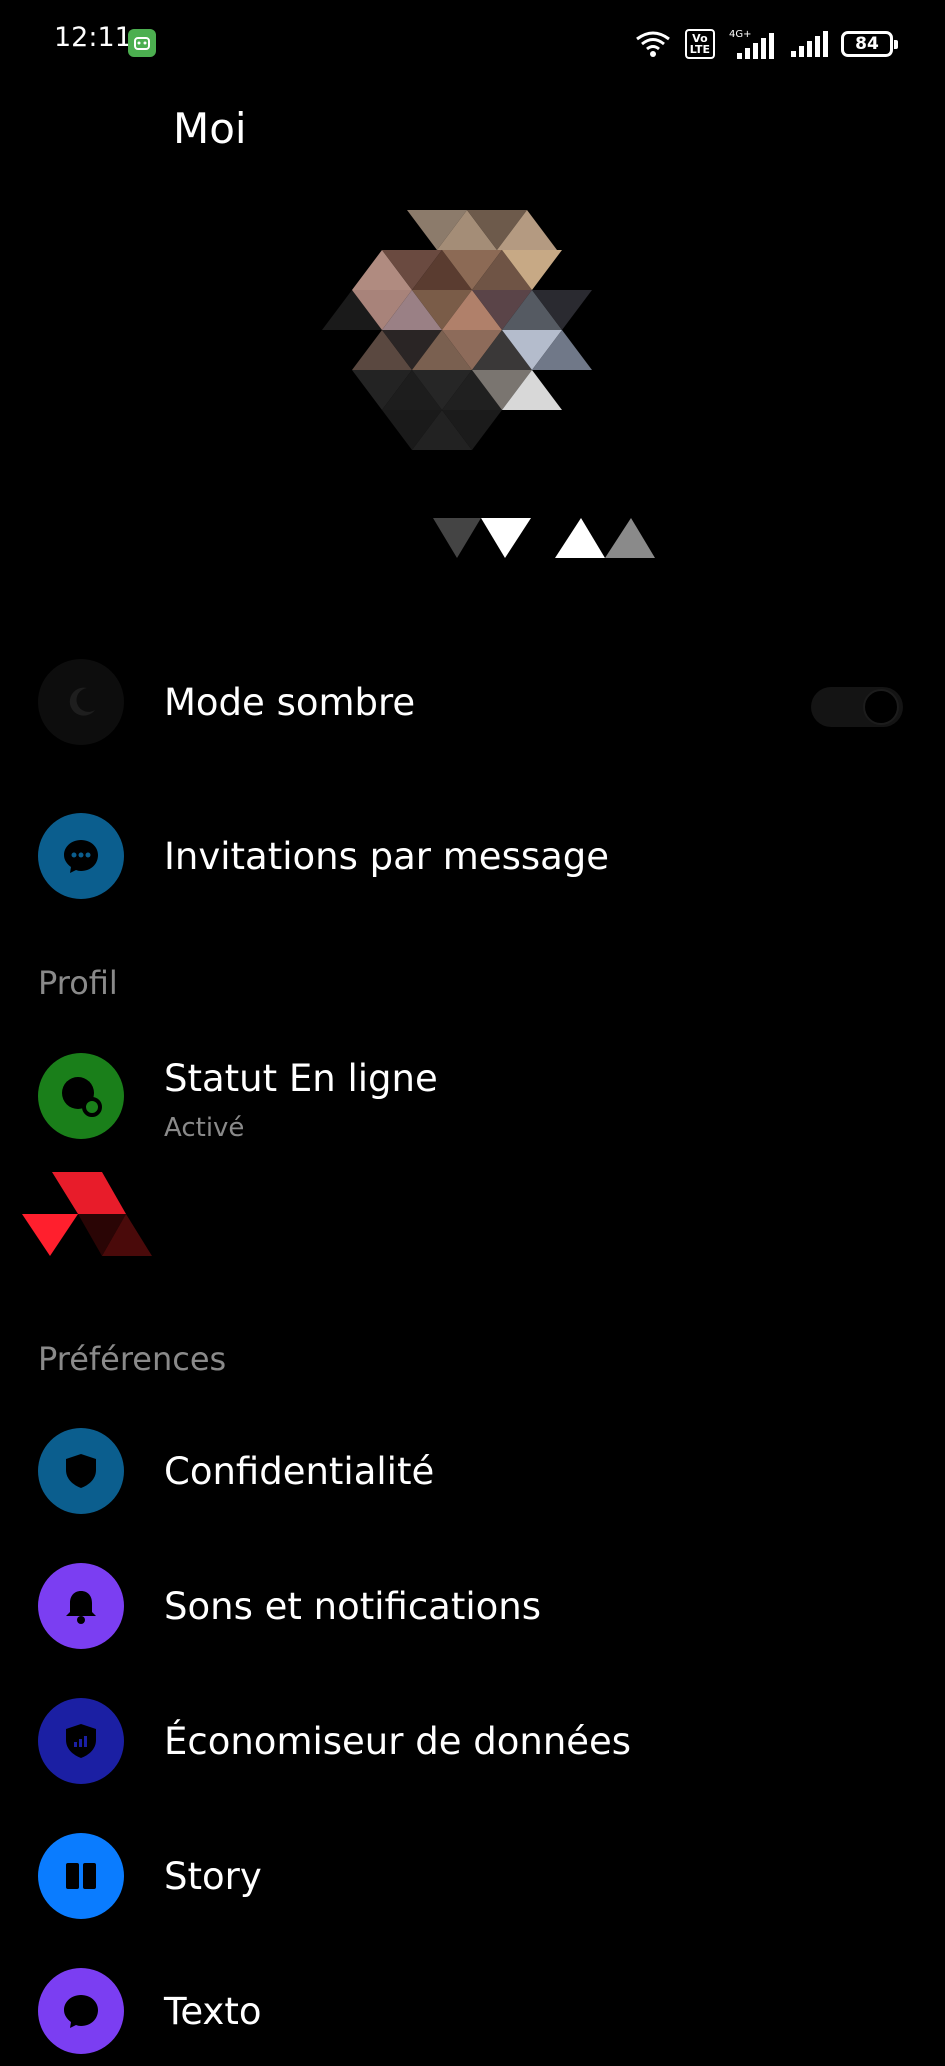 This screenshot has width=945, height=2066. I want to click on sms-row: Texto, so click(472, 2011).